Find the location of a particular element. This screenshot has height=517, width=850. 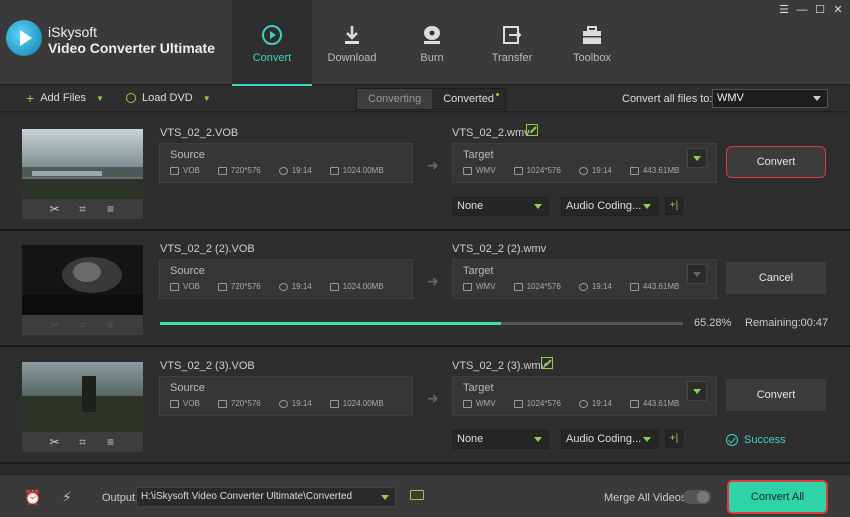

maximize-icon: ☐ is located at coordinates (820, 10).